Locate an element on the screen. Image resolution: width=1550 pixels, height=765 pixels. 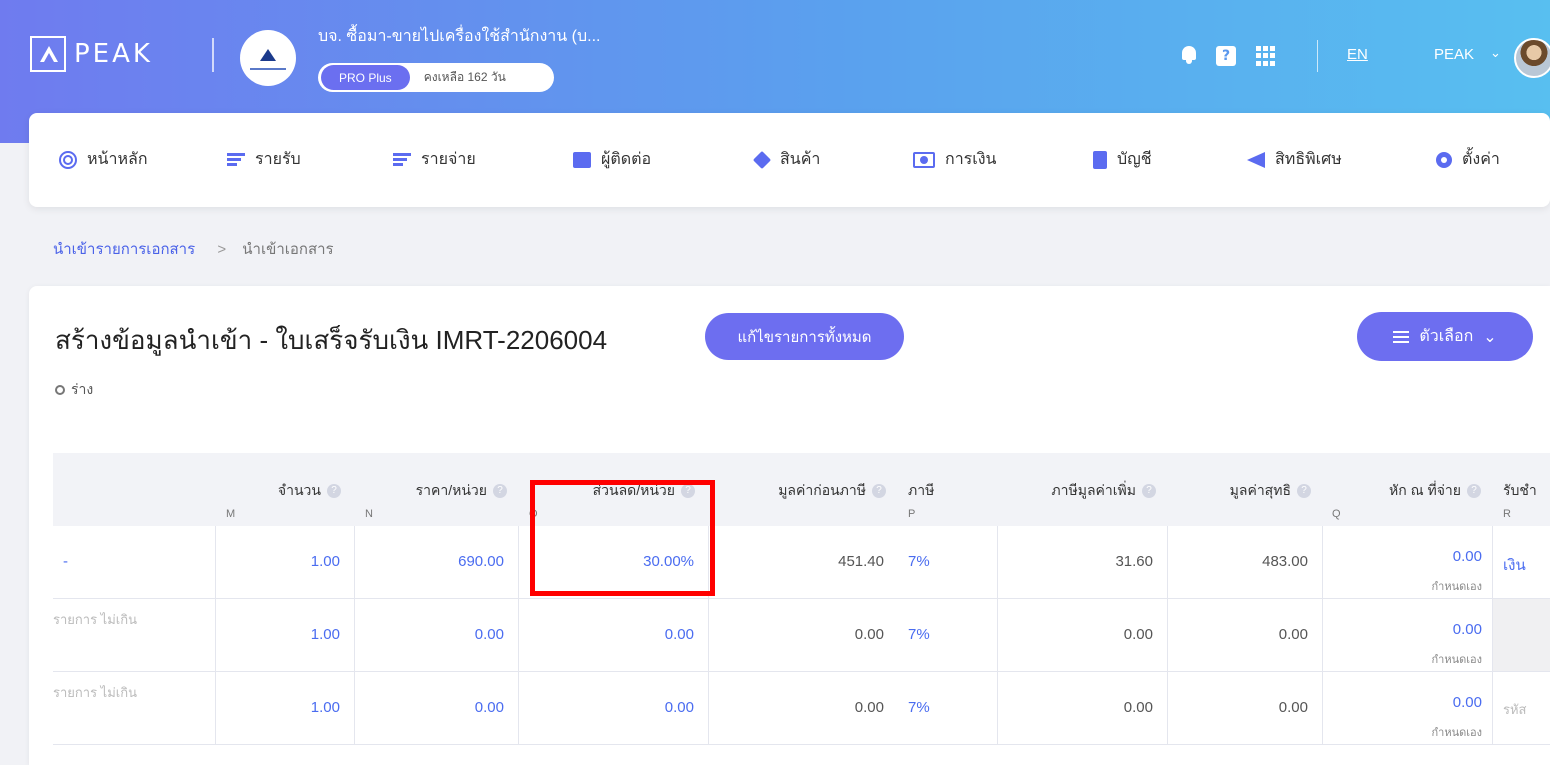
book-icon is located at coordinates (1100, 159).